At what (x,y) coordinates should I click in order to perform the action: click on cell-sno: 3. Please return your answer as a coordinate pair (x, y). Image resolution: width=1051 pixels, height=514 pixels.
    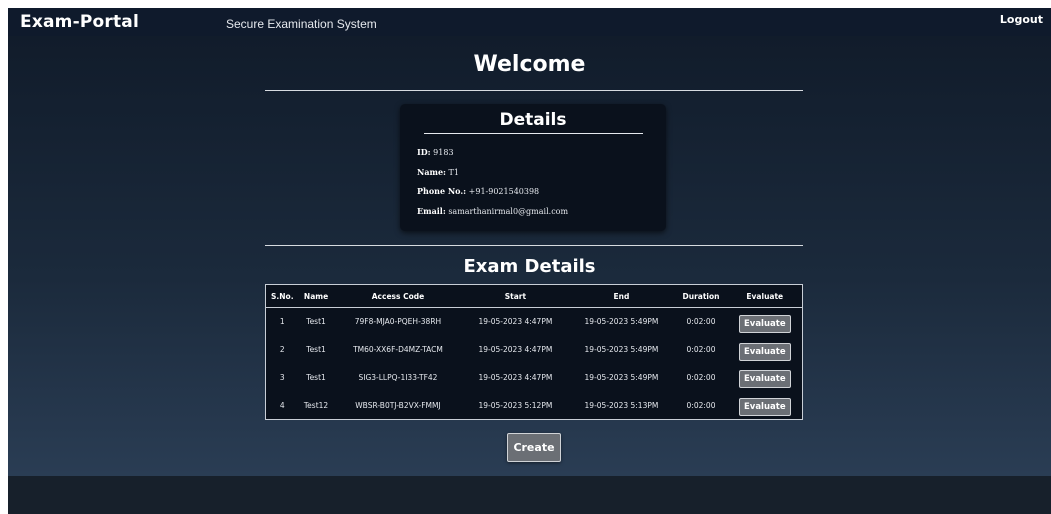
    Looking at the image, I should click on (282, 377).